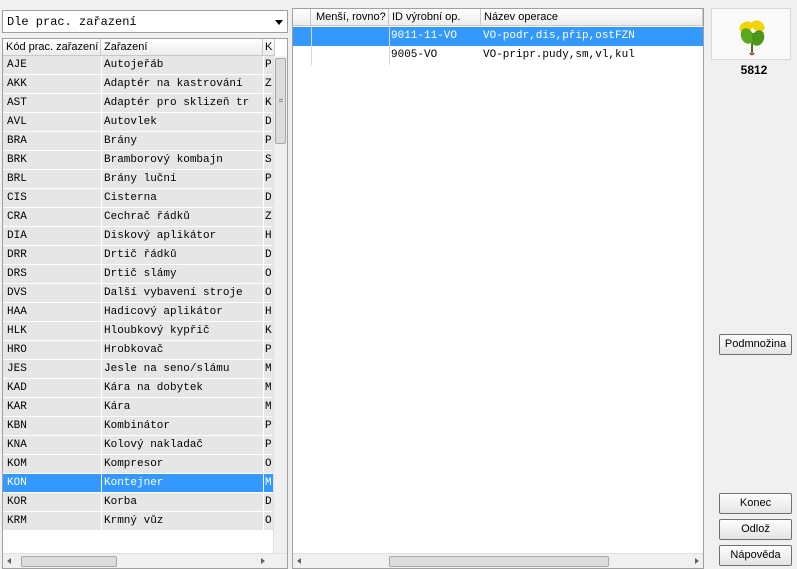  What do you see at coordinates (160, 236) in the screenshot?
I see `table-cell-name: Diskový aplikátor` at bounding box center [160, 236].